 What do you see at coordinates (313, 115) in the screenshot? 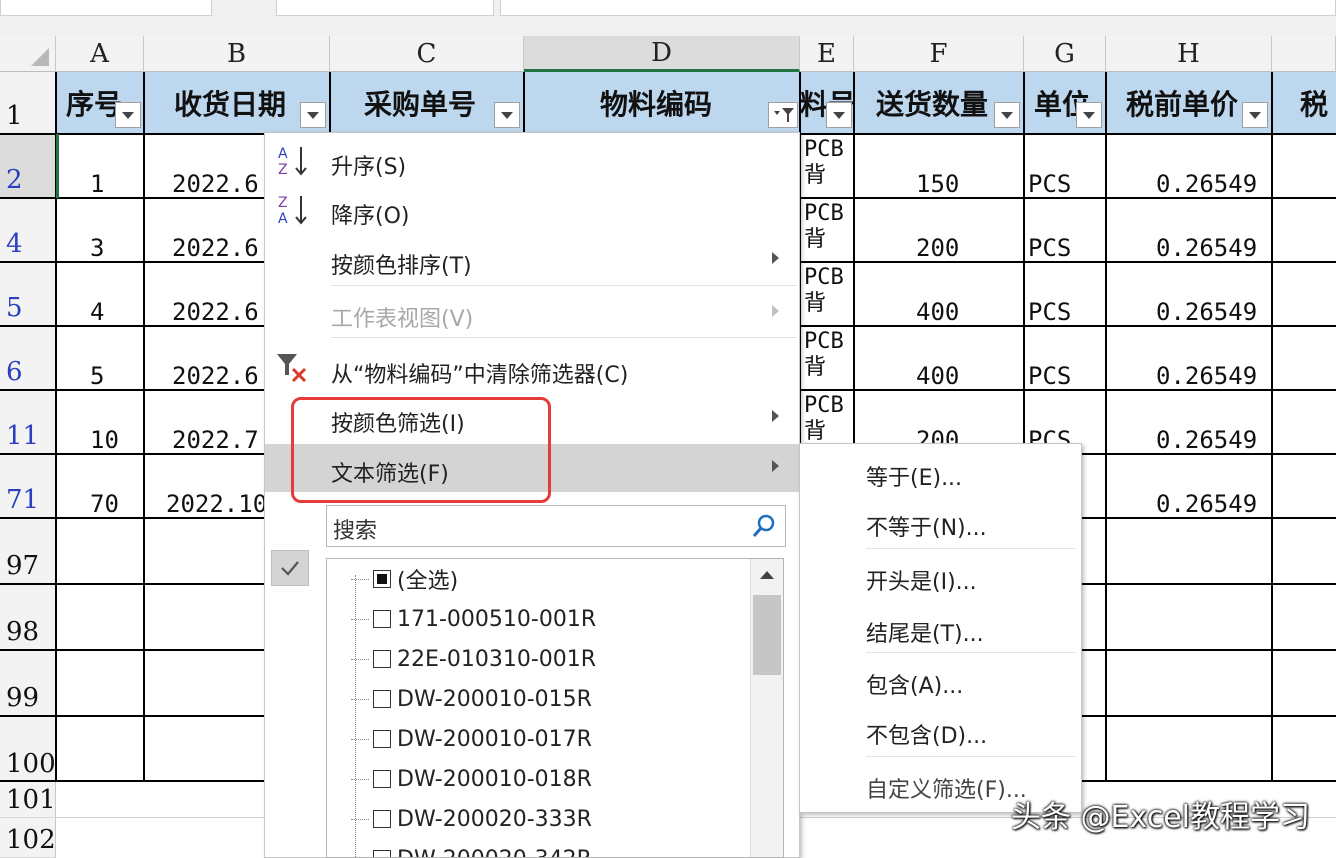
I see `filter-dropdown-b` at bounding box center [313, 115].